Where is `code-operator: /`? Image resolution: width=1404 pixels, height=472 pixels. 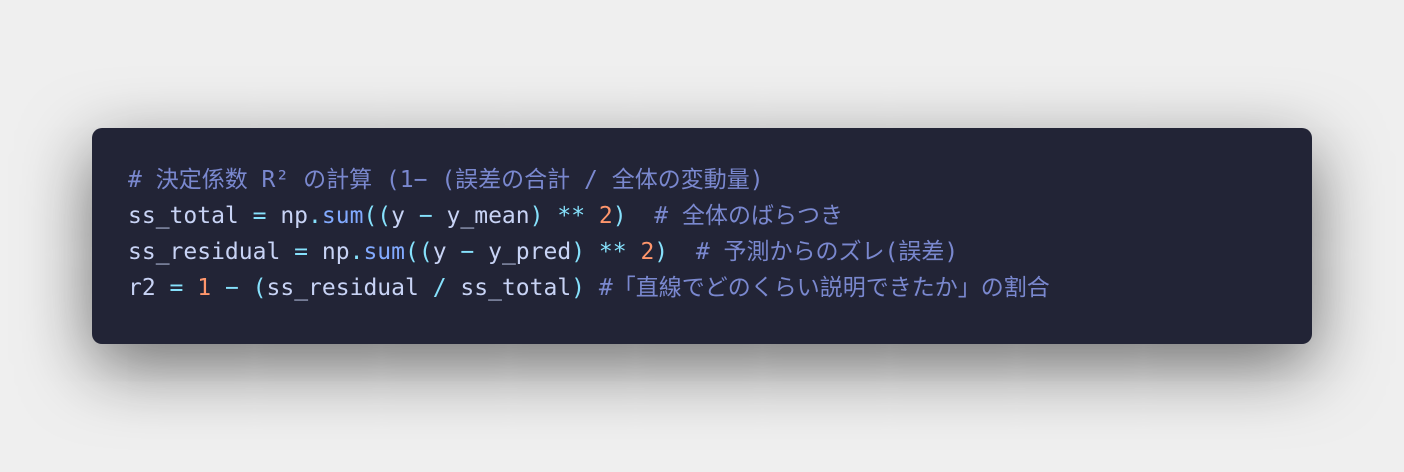
code-operator: / is located at coordinates (439, 288).